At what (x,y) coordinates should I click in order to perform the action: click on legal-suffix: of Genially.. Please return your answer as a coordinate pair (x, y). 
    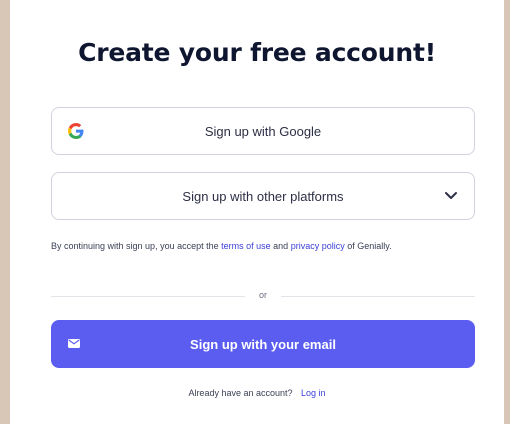
    Looking at the image, I should click on (369, 246).